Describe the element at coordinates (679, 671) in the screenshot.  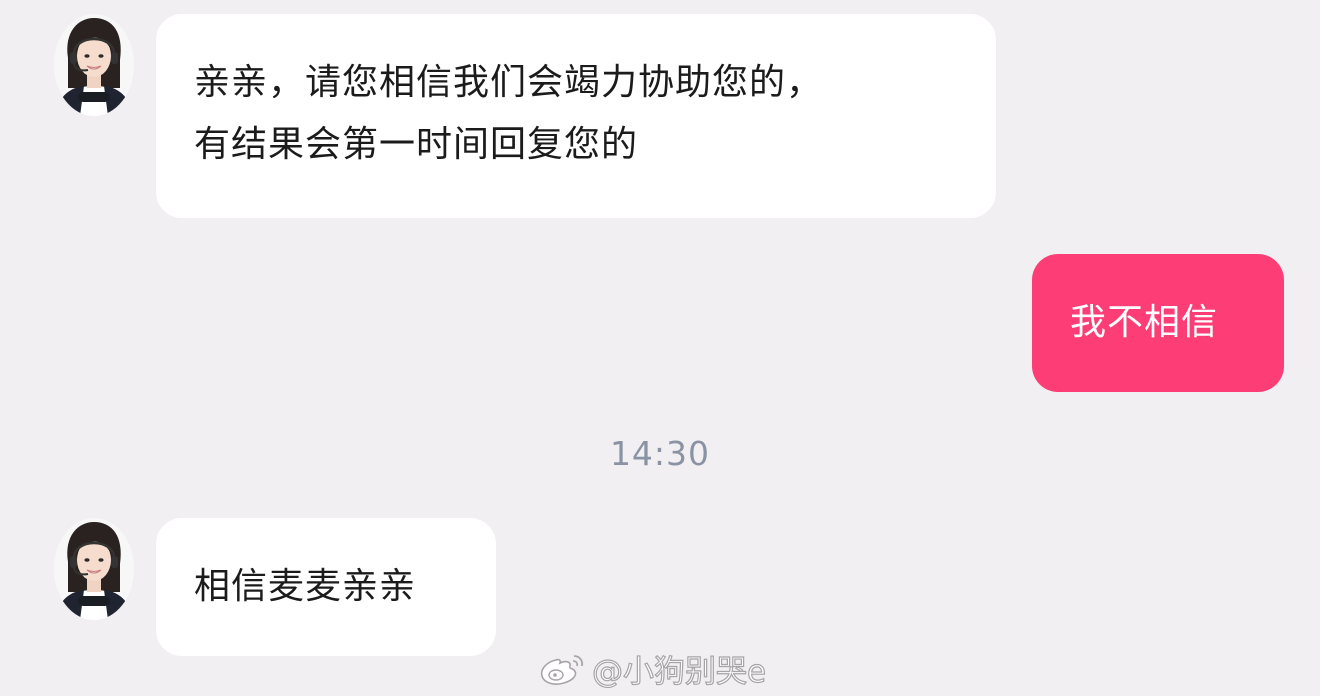
I see `watermark-text: @小狗别哭e` at that location.